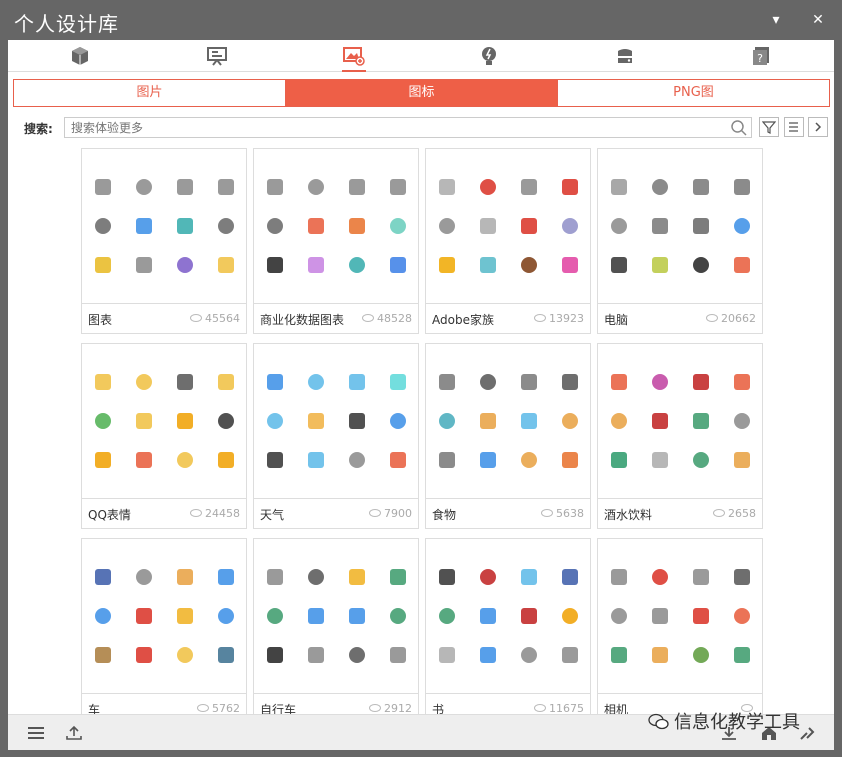 The image size is (842, 757). What do you see at coordinates (217, 56) in the screenshot?
I see `tab-presentations` at bounding box center [217, 56].